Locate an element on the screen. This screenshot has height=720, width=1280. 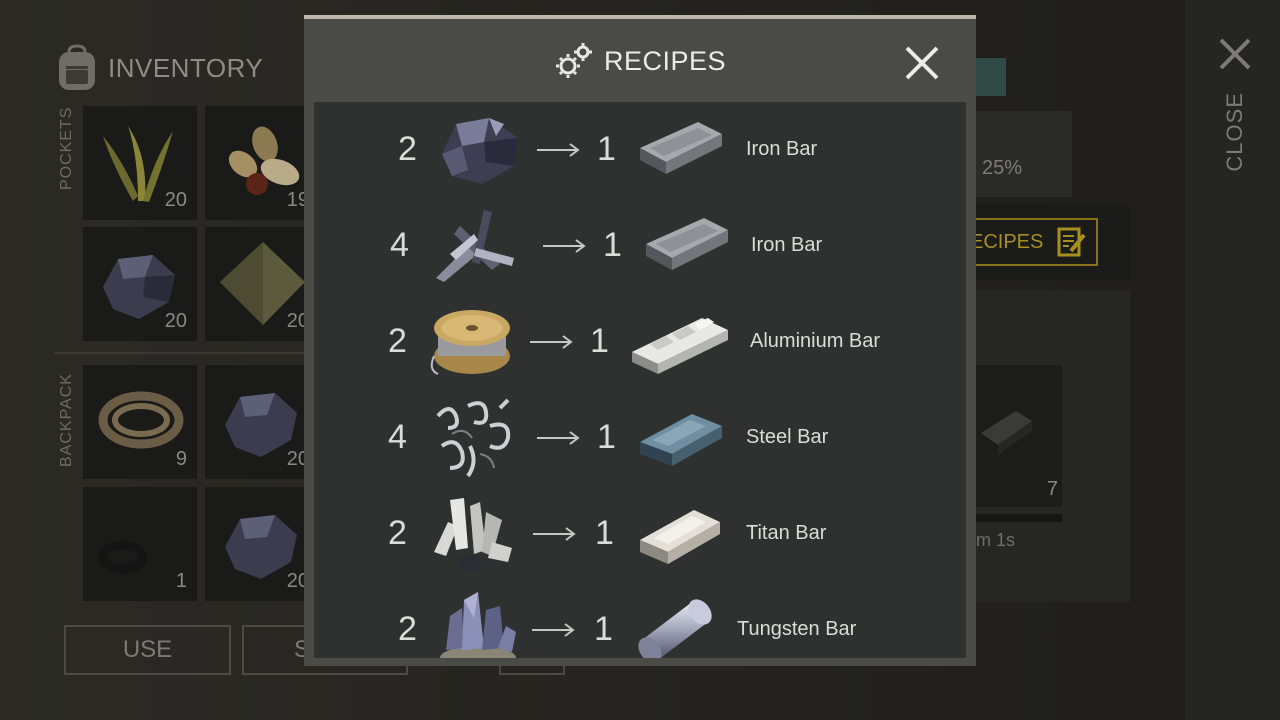
inventory-header: INVENTORY is located at coordinates (158, 68).